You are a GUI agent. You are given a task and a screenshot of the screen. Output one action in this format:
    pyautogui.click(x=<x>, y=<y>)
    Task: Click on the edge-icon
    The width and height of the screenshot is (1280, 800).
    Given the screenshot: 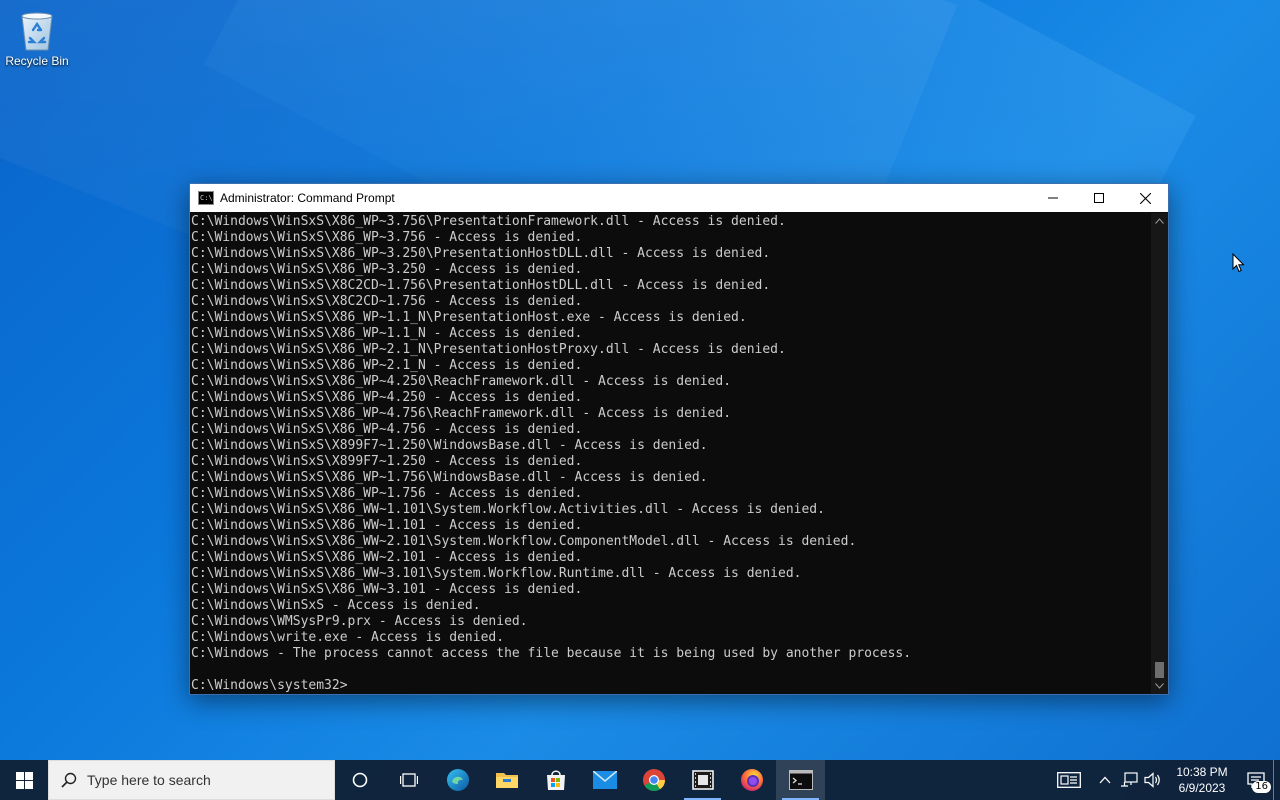 What is the action you would take?
    pyautogui.click(x=457, y=780)
    